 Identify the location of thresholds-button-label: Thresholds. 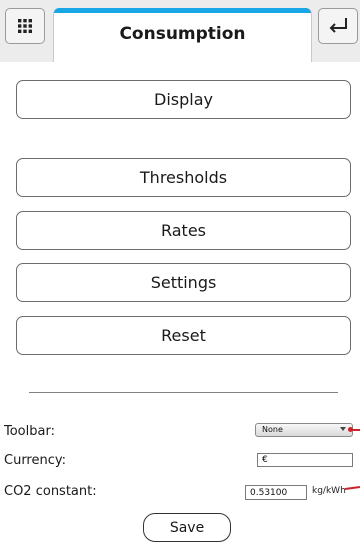
(183, 177).